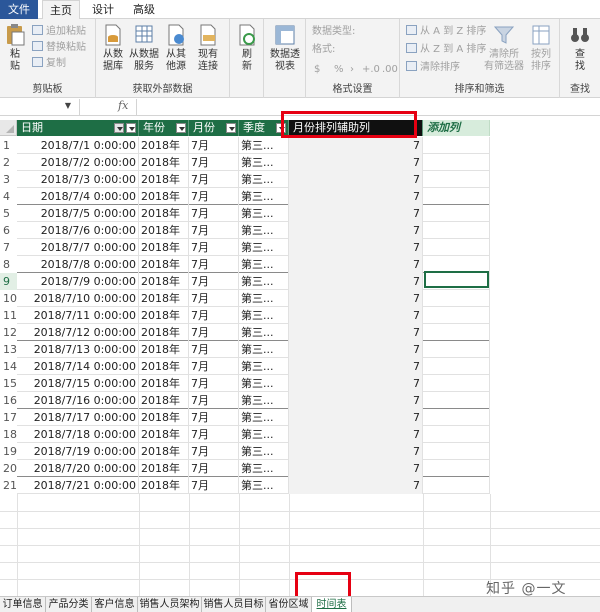 Image resolution: width=600 pixels, height=612 pixels. What do you see at coordinates (59, 32) in the screenshot?
I see `append-paste-button: 追加粘贴` at bounding box center [59, 32].